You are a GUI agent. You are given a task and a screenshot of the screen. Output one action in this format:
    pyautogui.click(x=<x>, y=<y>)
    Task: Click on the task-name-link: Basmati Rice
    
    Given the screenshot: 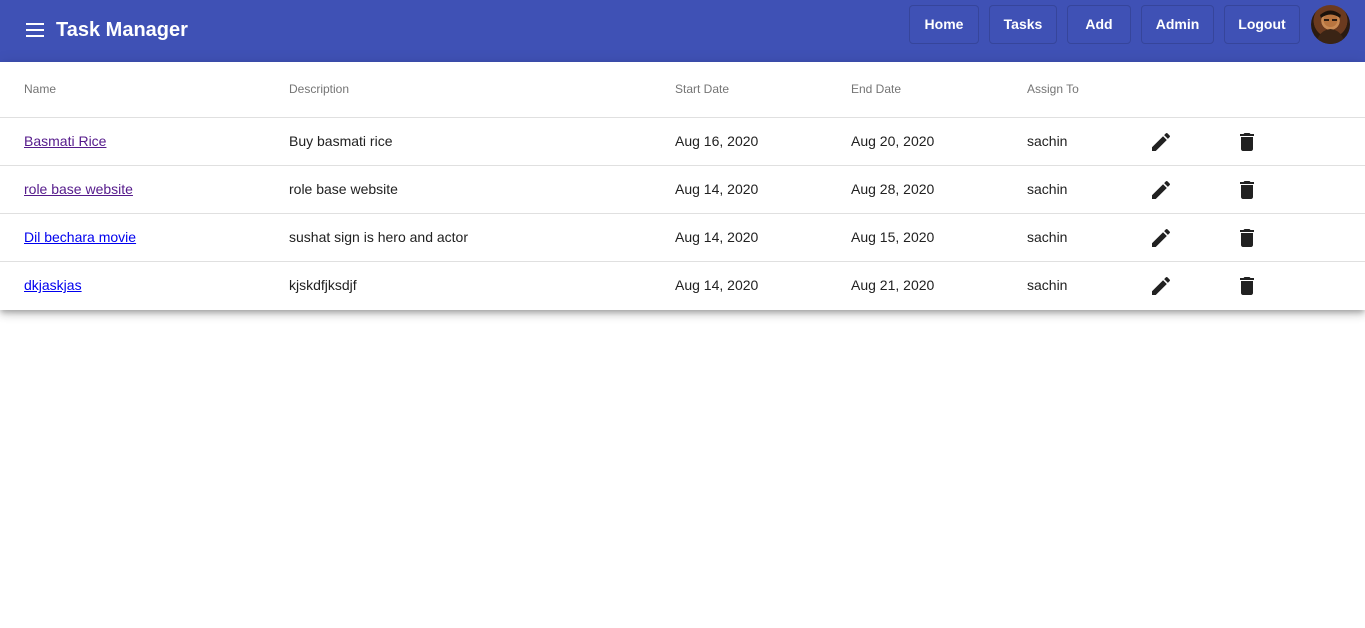 What is the action you would take?
    pyautogui.click(x=65, y=141)
    